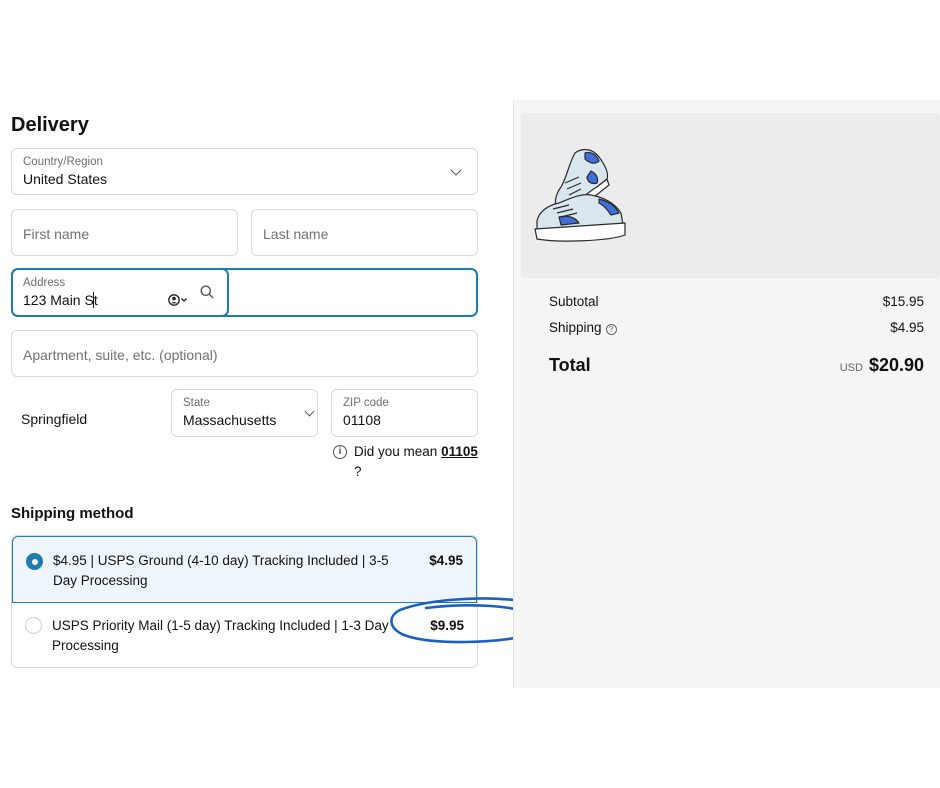  What do you see at coordinates (230, 420) in the screenshot?
I see `state-value: Massachusetts` at bounding box center [230, 420].